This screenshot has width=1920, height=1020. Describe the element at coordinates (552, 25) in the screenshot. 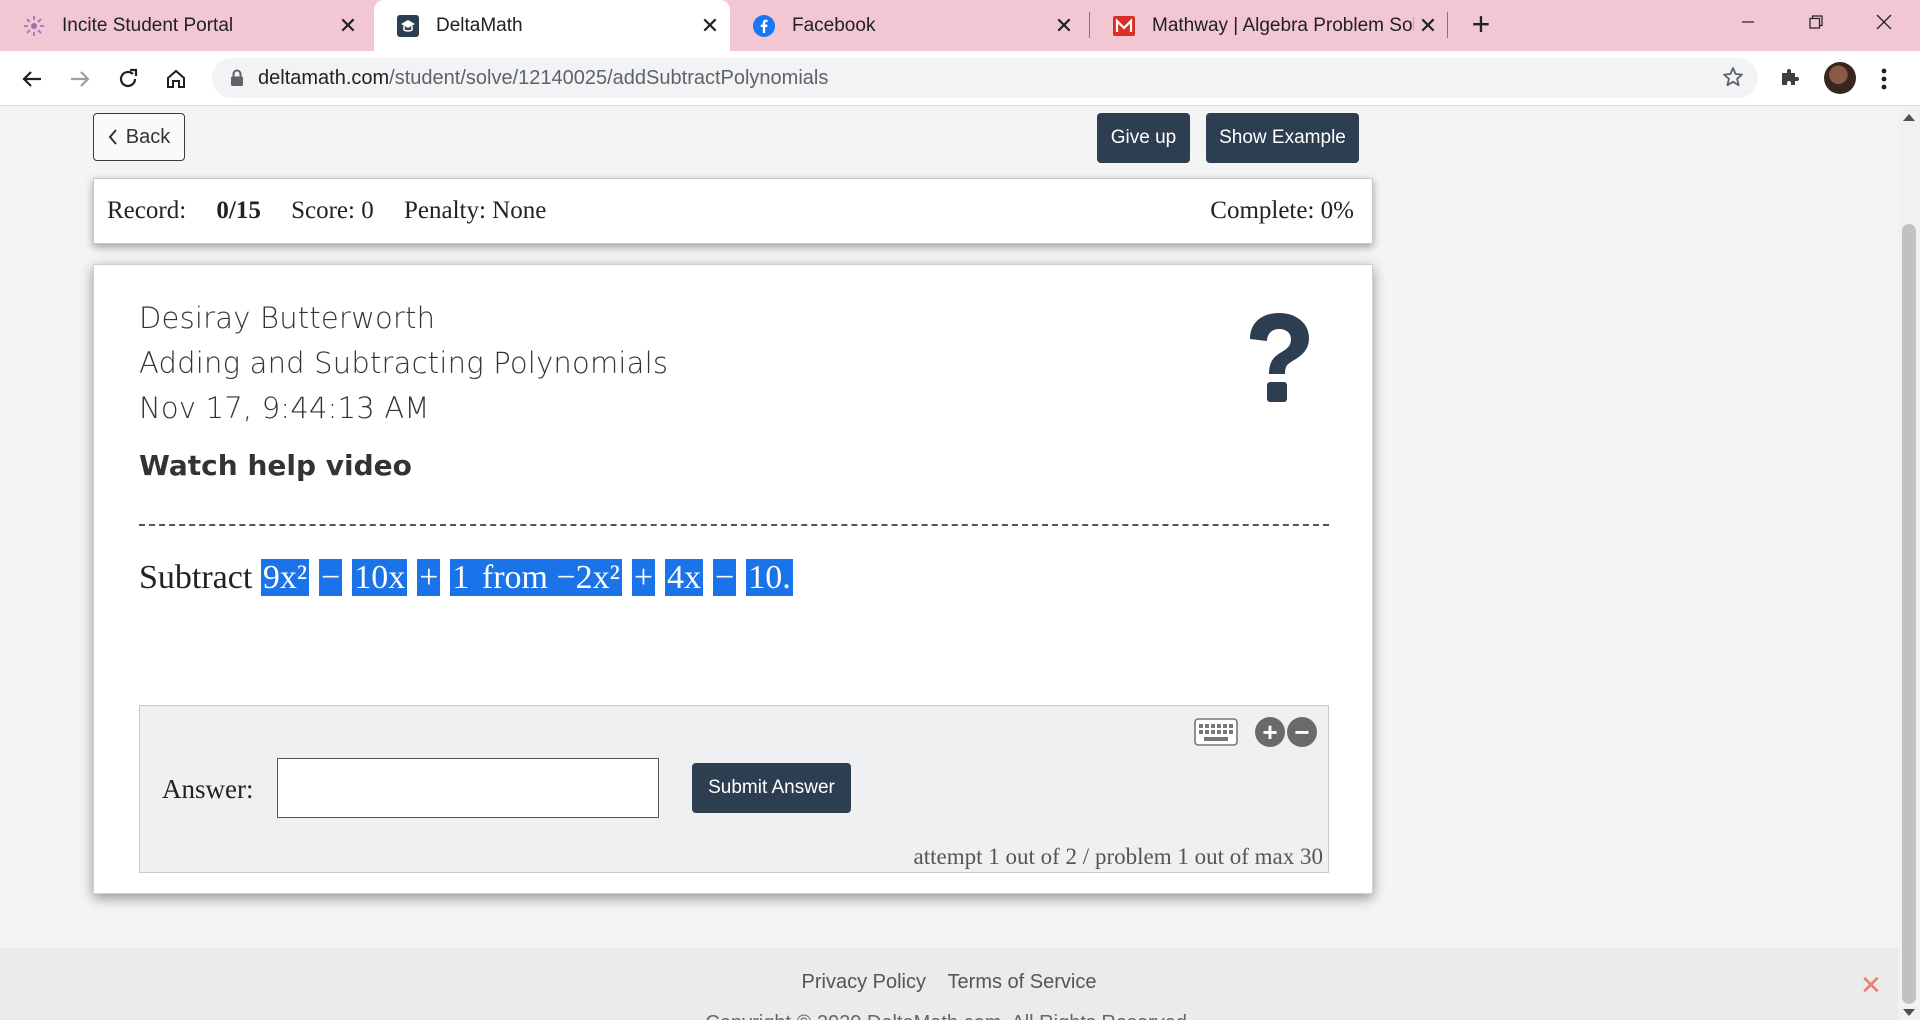

I see `tab-deltamath: DeltaMath ✕` at that location.